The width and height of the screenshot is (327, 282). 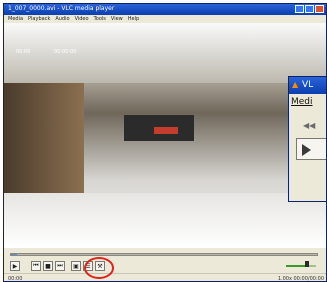 What do you see at coordinates (133, 19) in the screenshot?
I see `menu-help: Help` at bounding box center [133, 19].